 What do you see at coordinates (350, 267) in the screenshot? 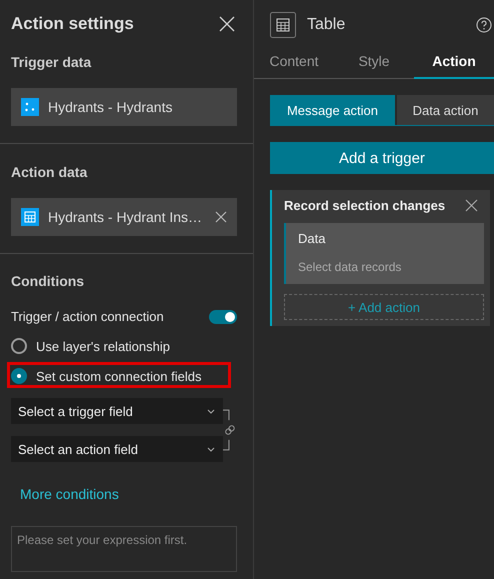
I see `data-hint: Select data records` at bounding box center [350, 267].